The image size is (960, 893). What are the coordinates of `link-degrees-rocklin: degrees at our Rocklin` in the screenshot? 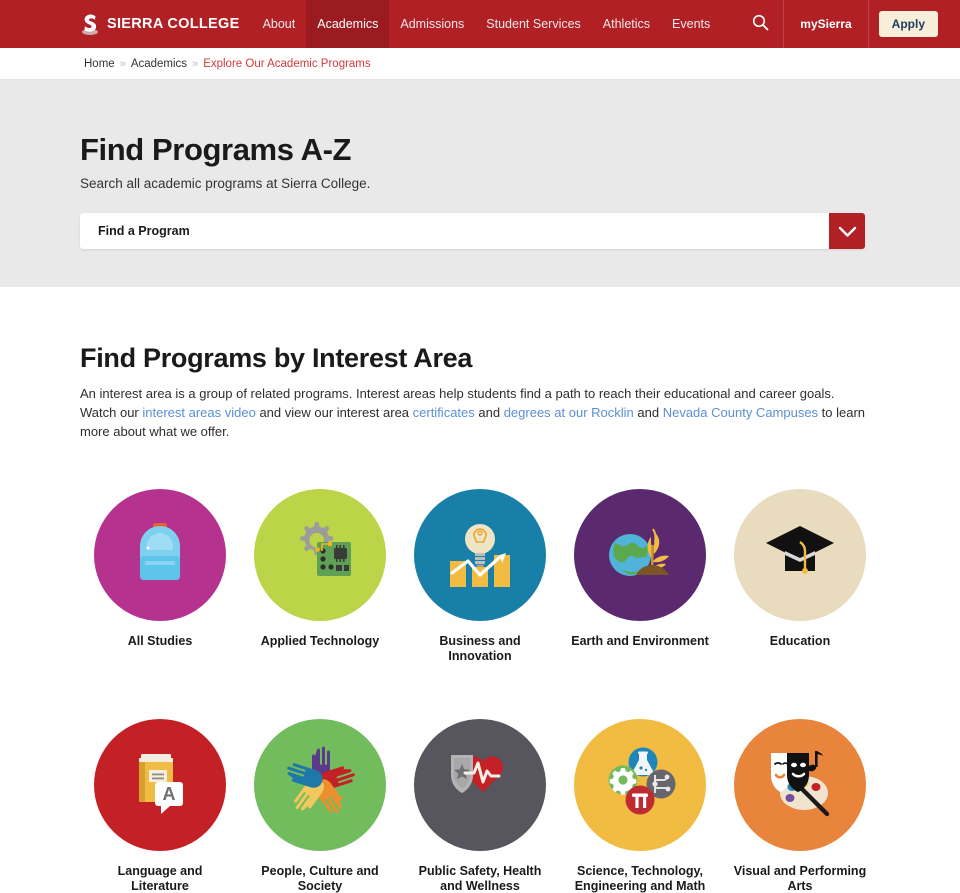 It's located at (569, 412).